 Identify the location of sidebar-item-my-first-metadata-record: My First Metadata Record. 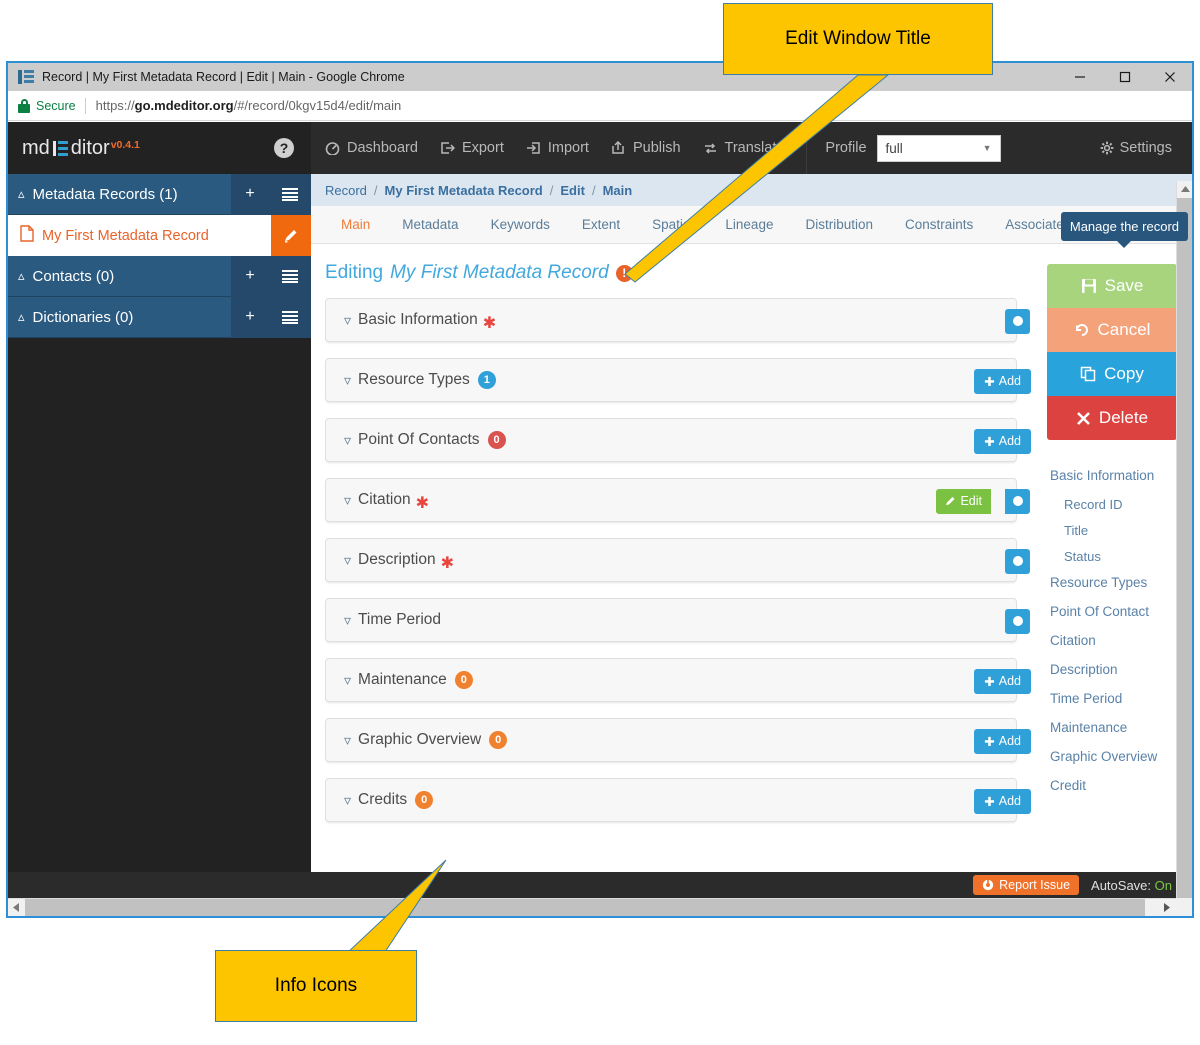
(159, 235).